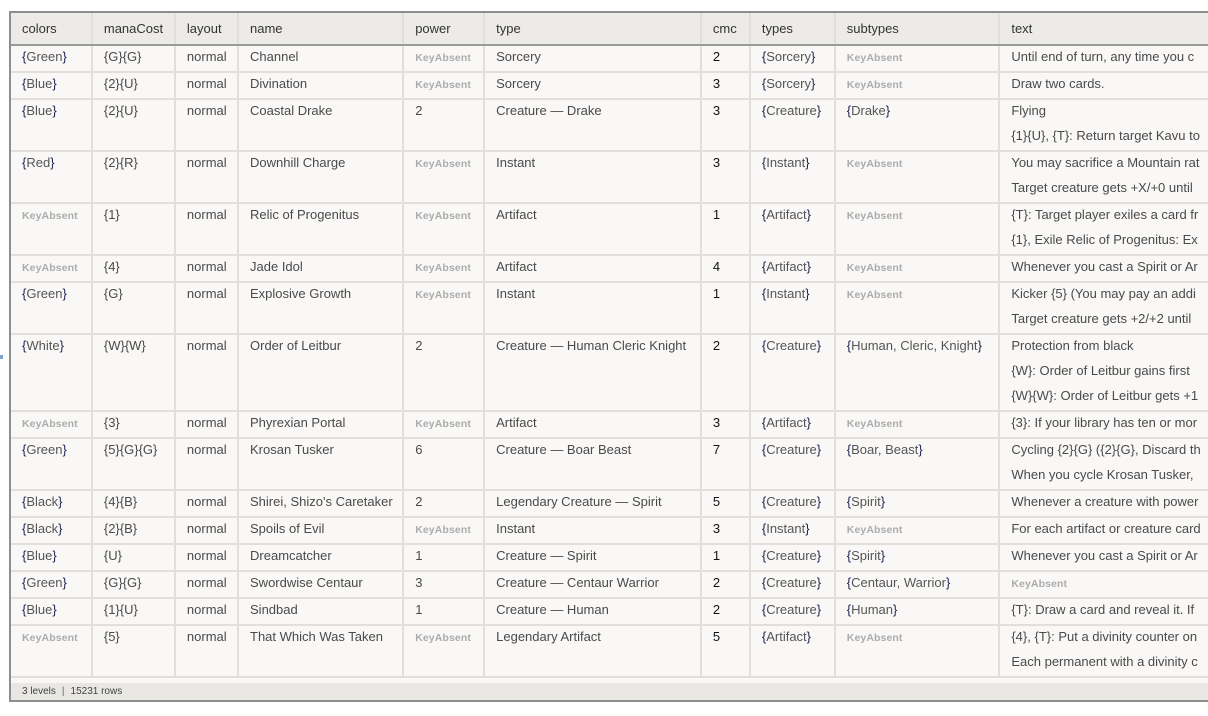 The image size is (1208, 716). What do you see at coordinates (133, 29) in the screenshot?
I see `column-header-manacost: manaCost` at bounding box center [133, 29].